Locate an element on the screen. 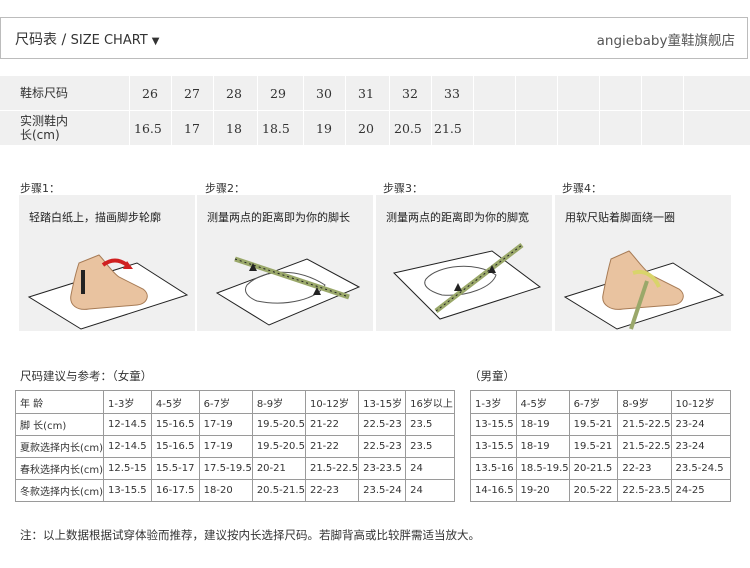 The width and height of the screenshot is (750, 568). size-cell: 28 is located at coordinates (236, 93).